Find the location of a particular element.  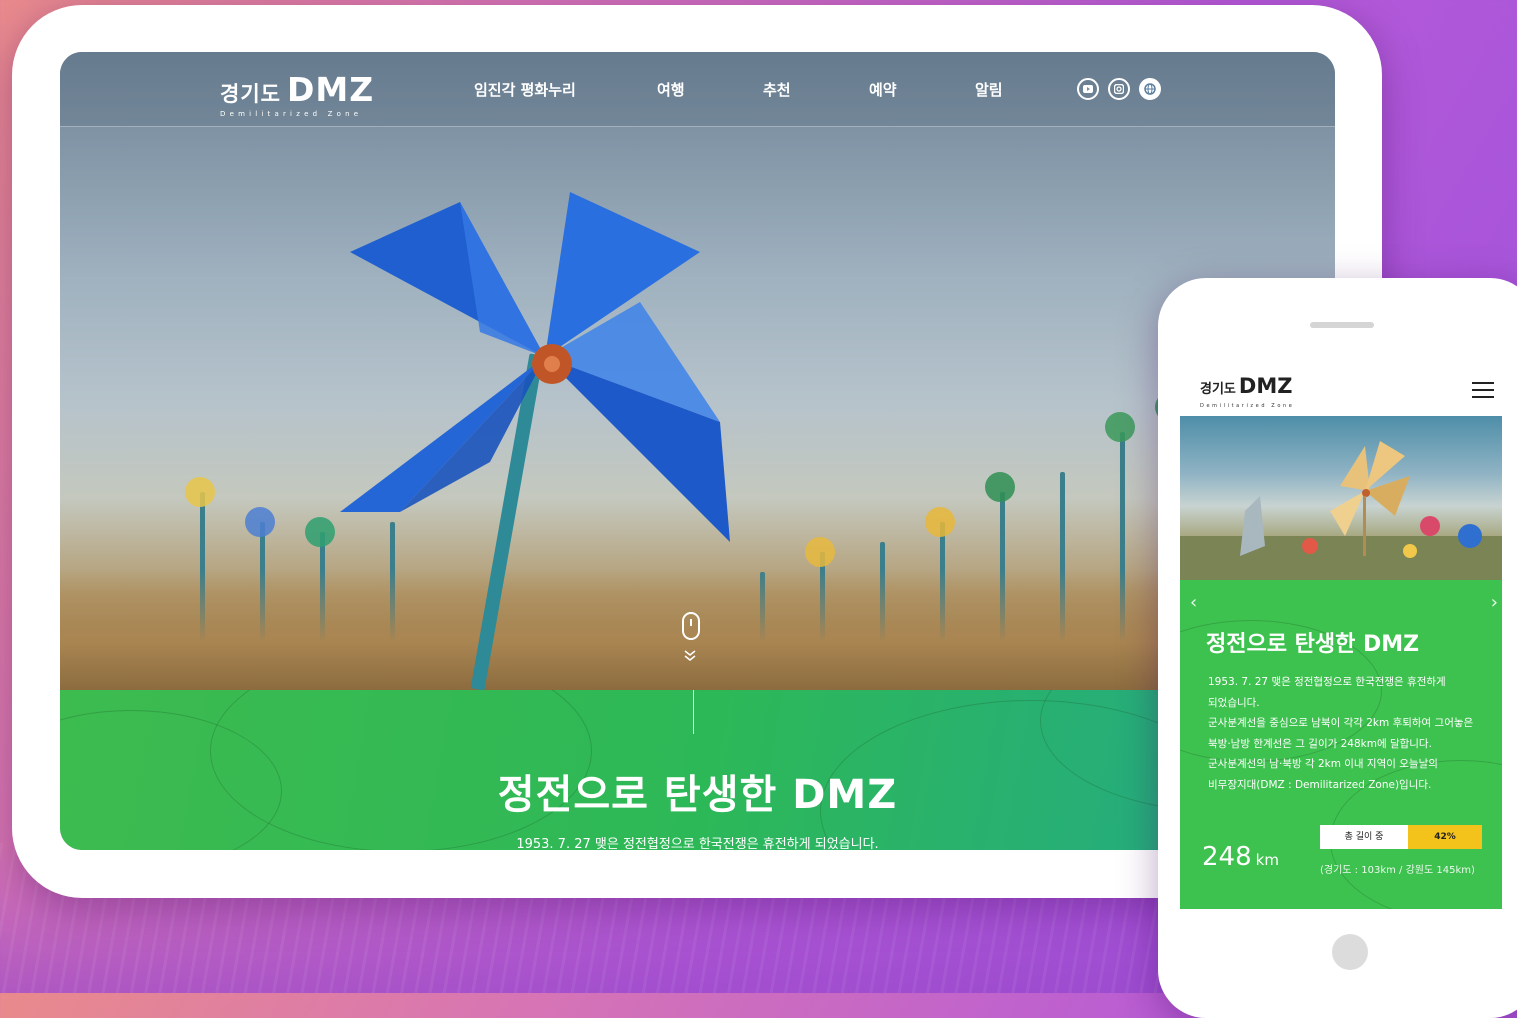

nav-item-imjingak: 임진각 평화누리 is located at coordinates (525, 89).